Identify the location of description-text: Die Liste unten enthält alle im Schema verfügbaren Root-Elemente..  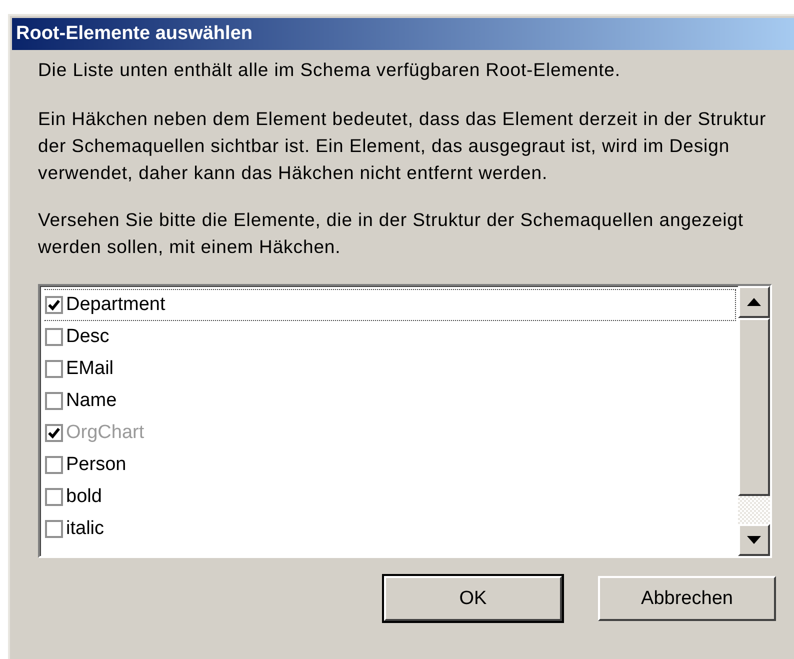
(330, 70).